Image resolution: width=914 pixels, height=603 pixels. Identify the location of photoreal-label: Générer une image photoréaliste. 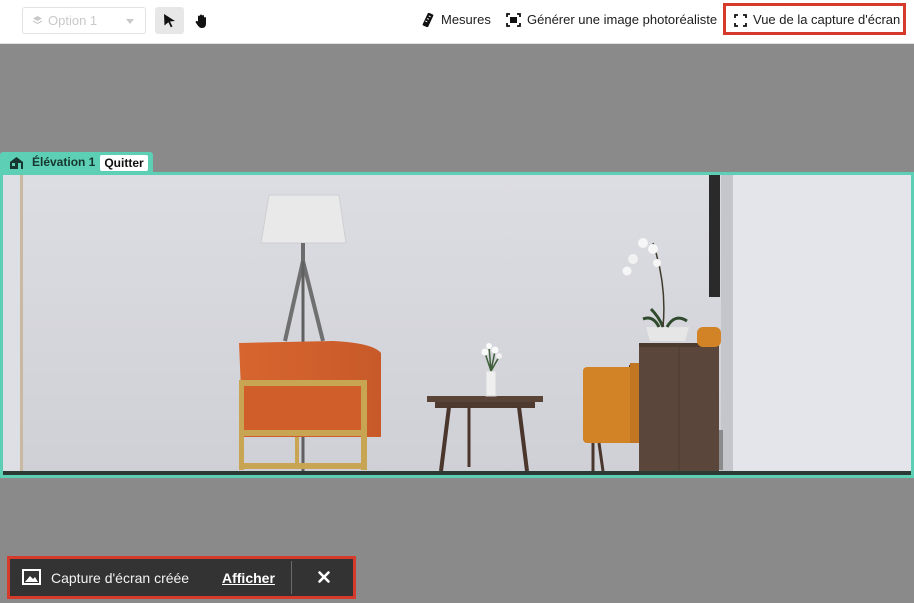
(622, 19).